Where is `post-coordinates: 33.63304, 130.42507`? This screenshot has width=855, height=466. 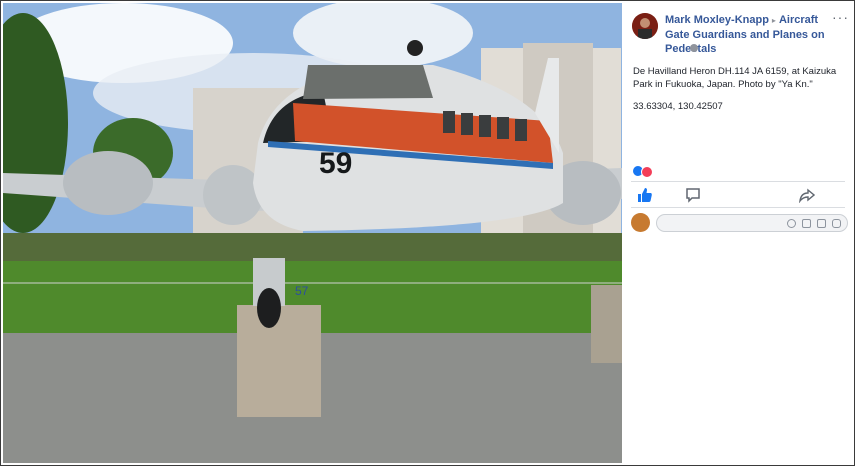 post-coordinates: 33.63304, 130.42507 is located at coordinates (678, 106).